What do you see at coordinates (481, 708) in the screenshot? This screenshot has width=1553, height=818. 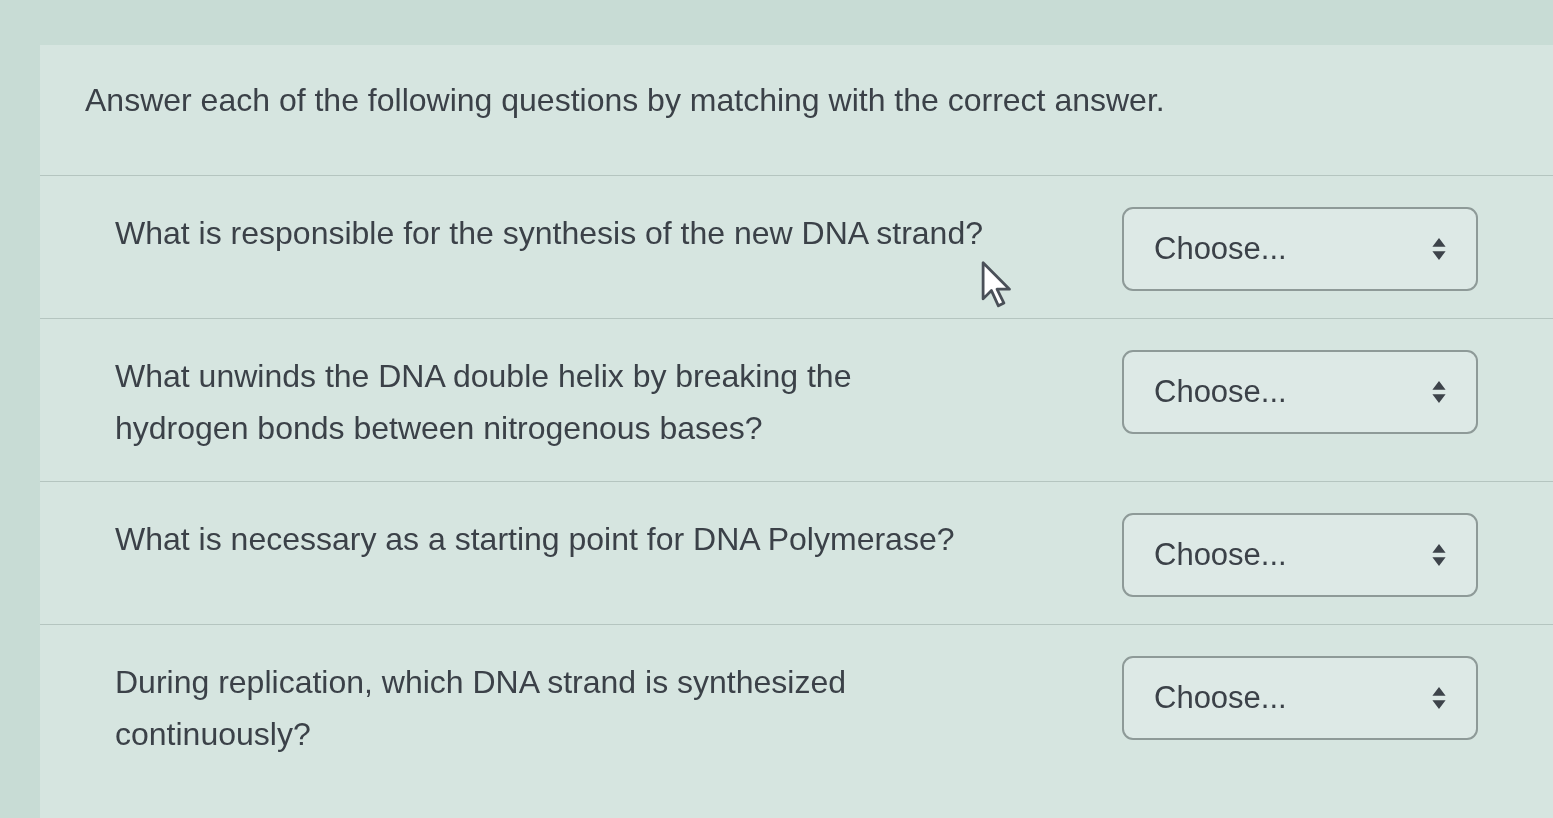 I see `question-text: During replication, which DNA strand is synthesized continuously?` at bounding box center [481, 708].